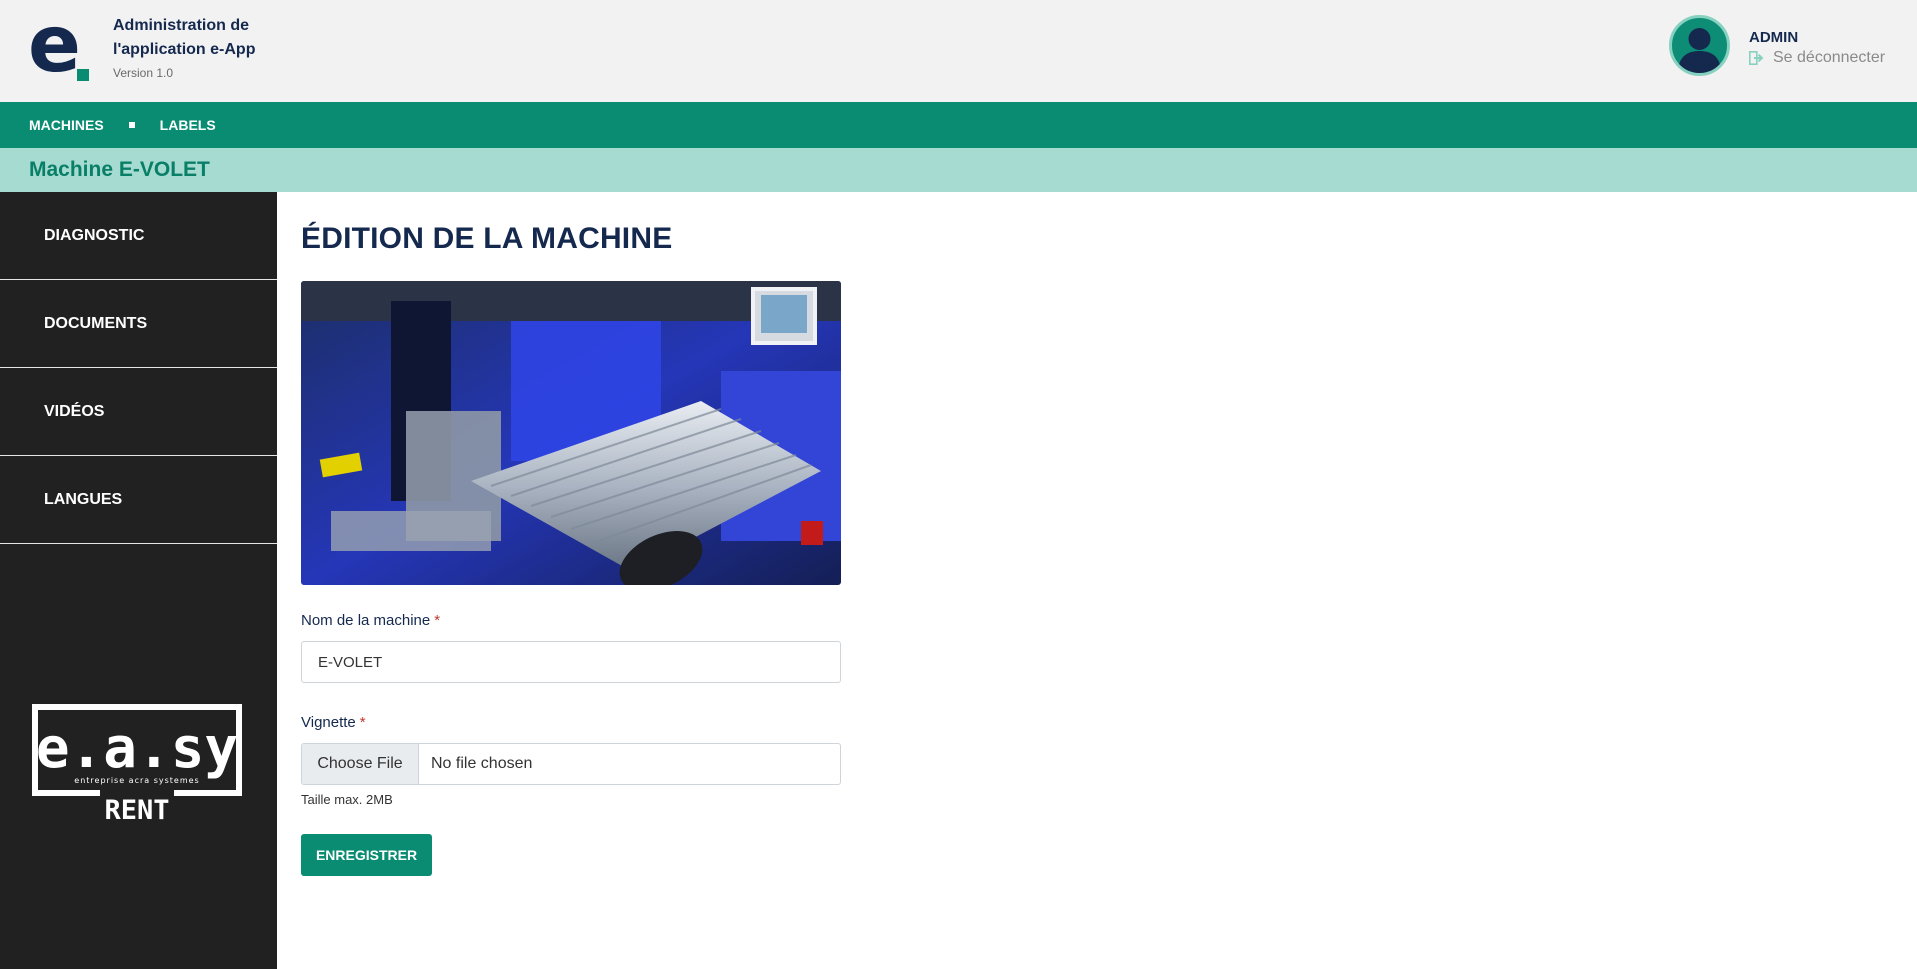  I want to click on thumbnail-label: Vignette *, so click(333, 722).